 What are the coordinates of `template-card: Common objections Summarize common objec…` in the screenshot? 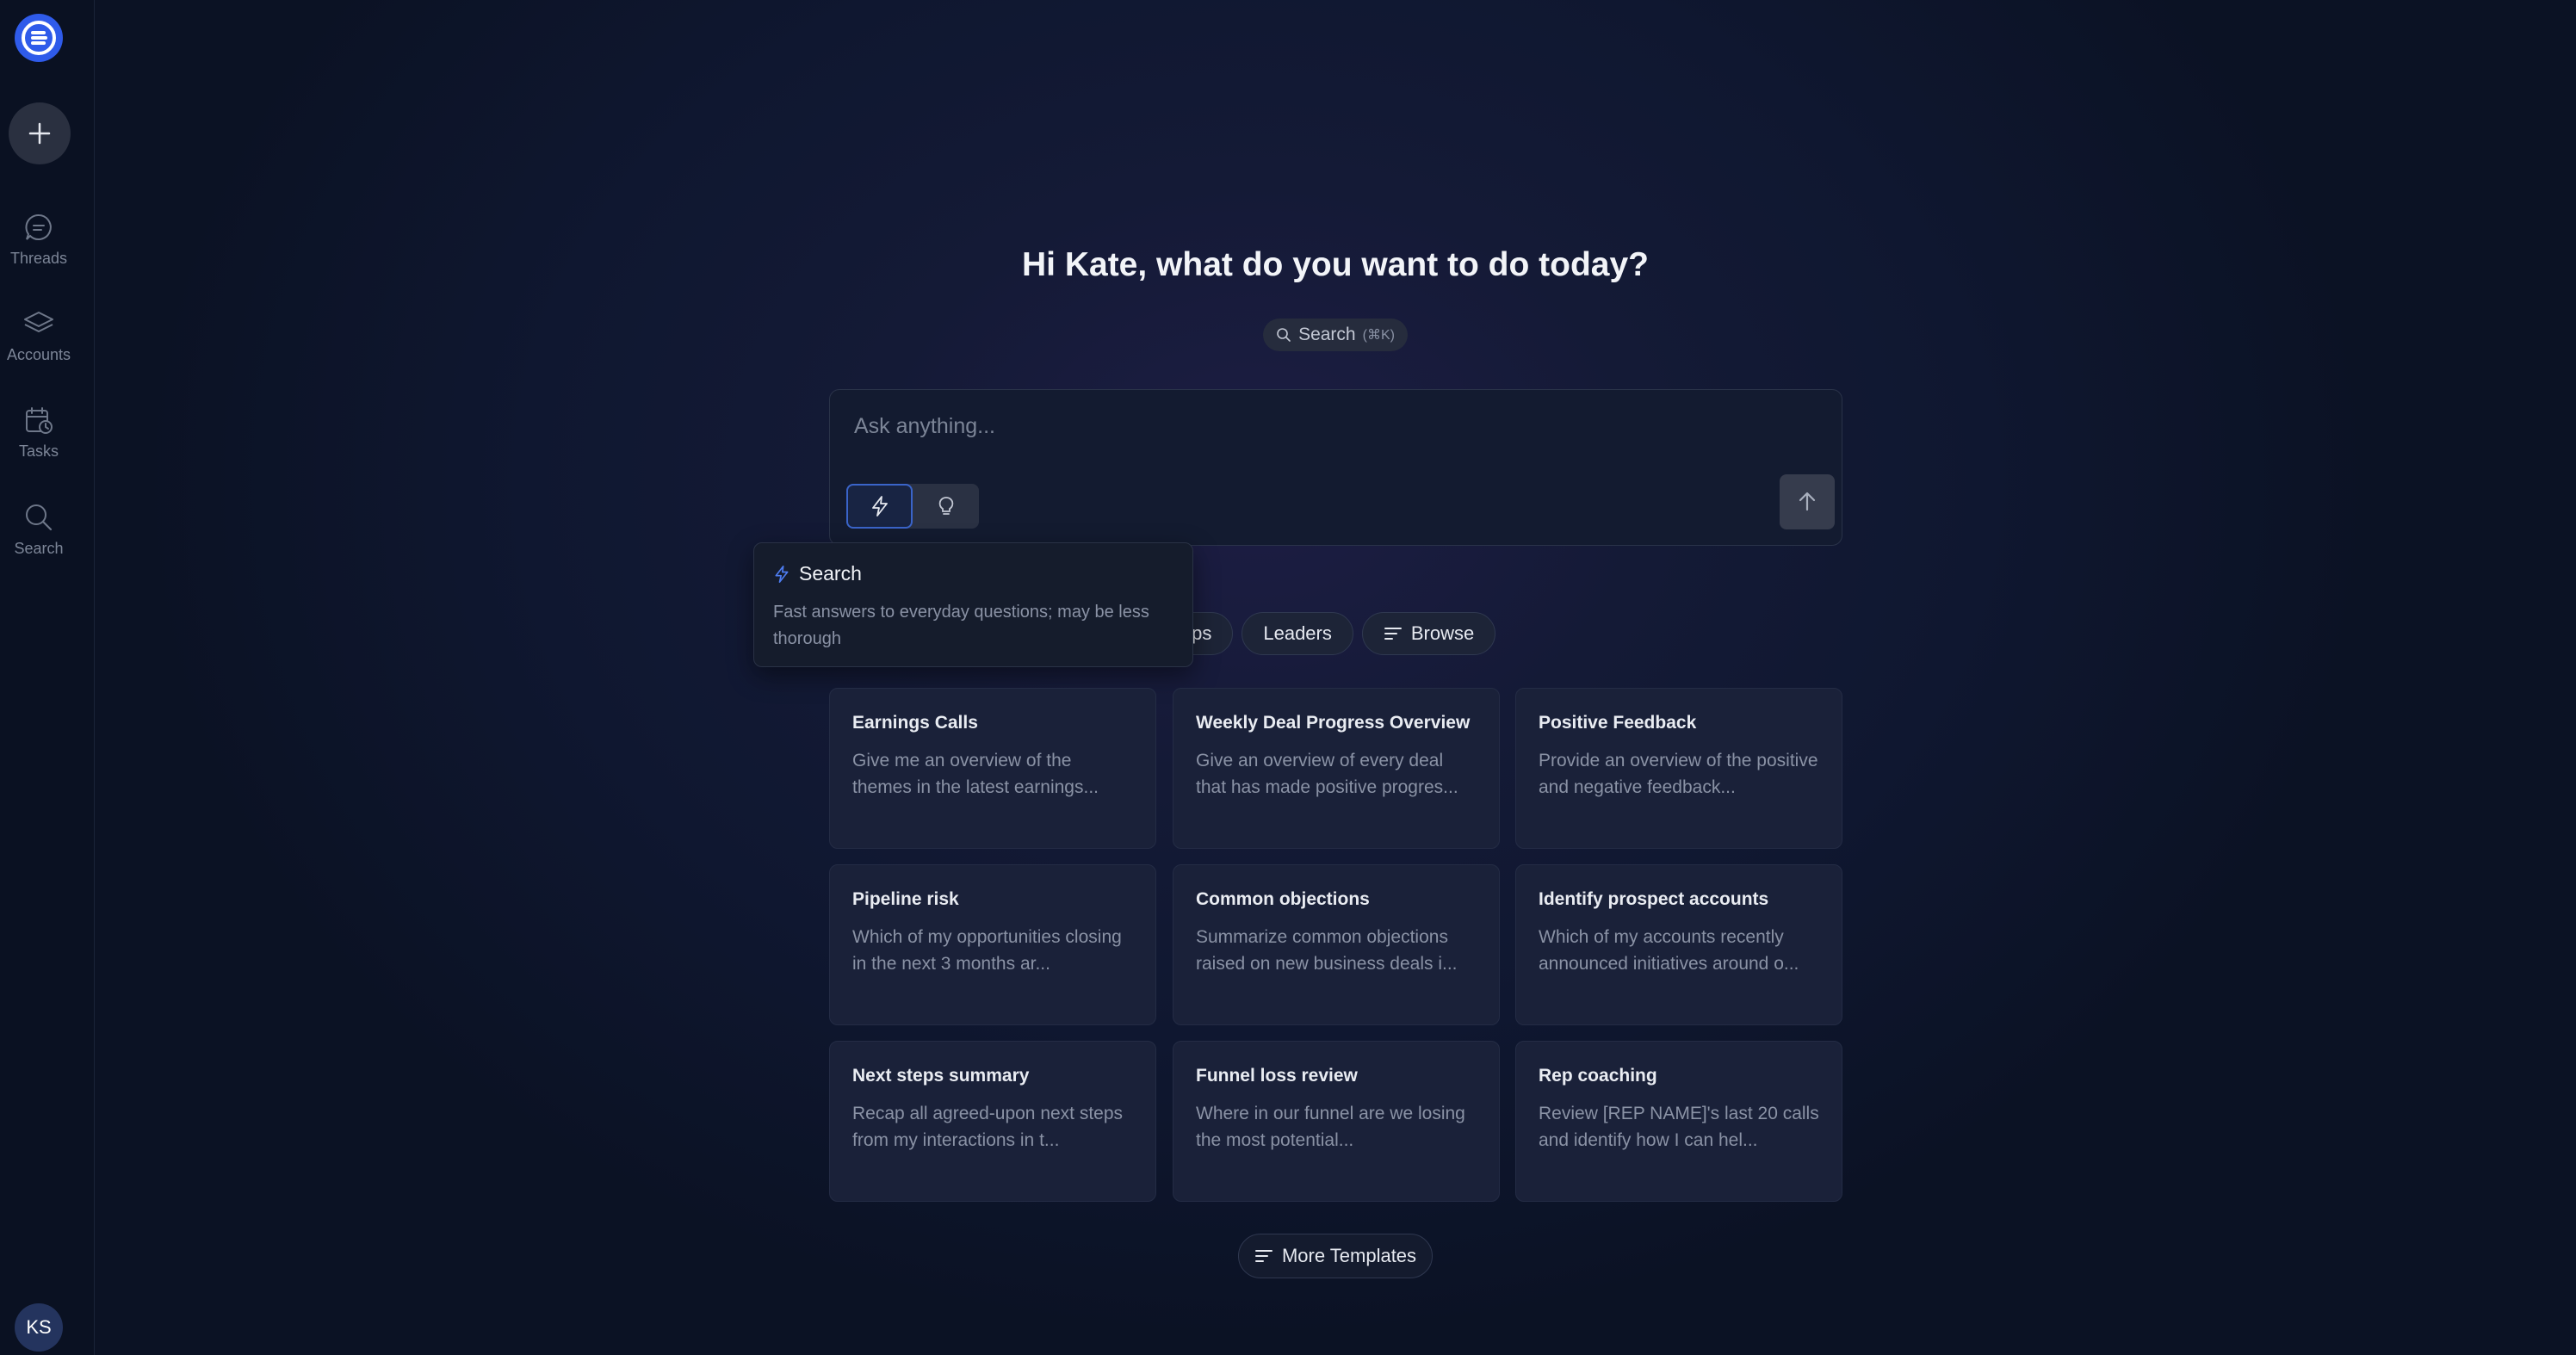 It's located at (1337, 944).